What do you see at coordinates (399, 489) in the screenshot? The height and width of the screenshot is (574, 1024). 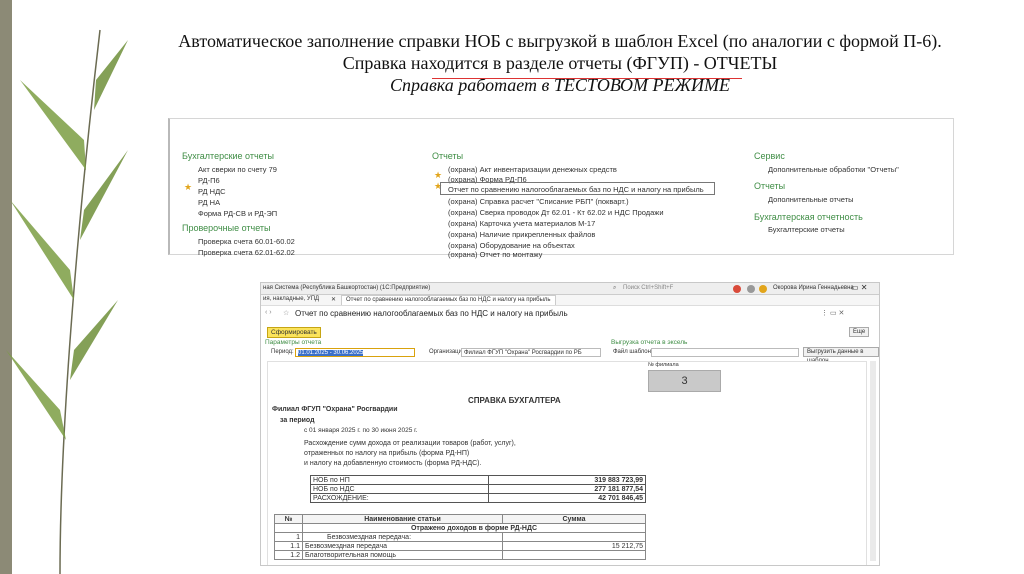 I see `summary-label: НОБ по НДС` at bounding box center [399, 489].